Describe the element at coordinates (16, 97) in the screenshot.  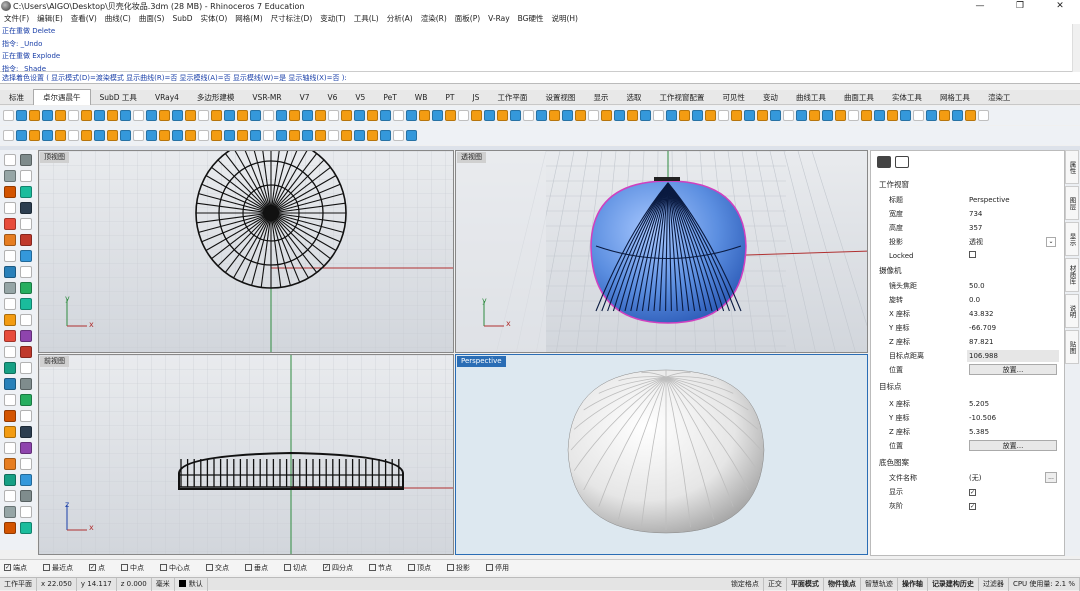
I see `tab-standard: 标准` at that location.